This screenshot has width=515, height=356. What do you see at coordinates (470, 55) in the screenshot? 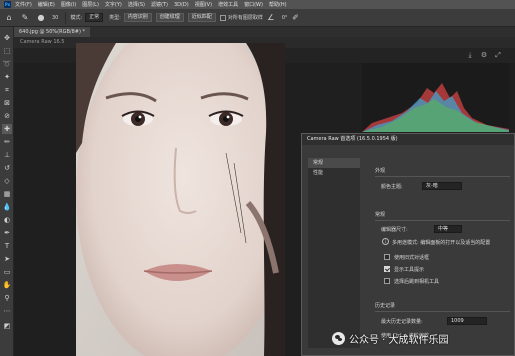
I see `save-icon: ⤓` at bounding box center [470, 55].